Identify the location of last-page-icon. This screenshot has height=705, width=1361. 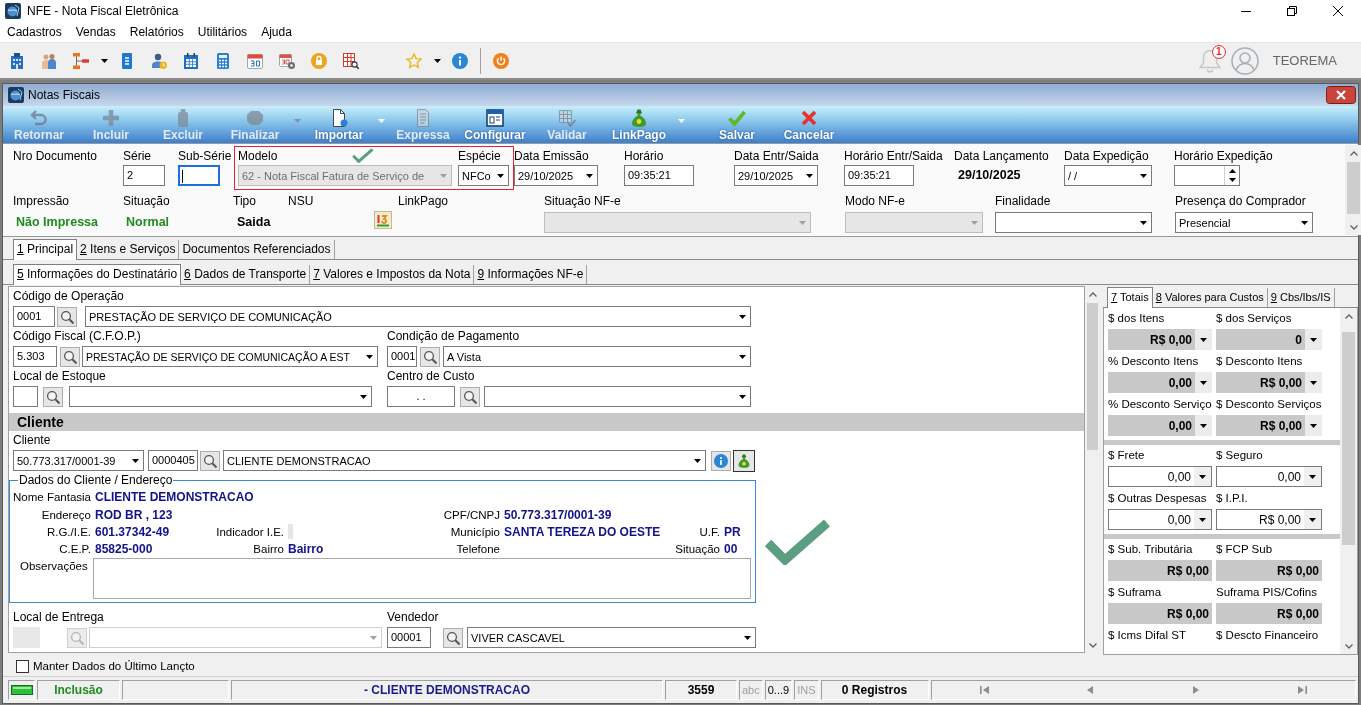
(1302, 690).